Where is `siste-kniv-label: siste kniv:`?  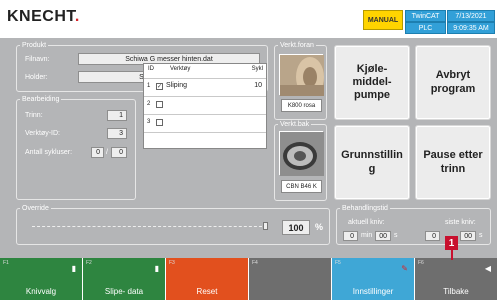 siste-kniv-label: siste kniv: is located at coordinates (460, 222).